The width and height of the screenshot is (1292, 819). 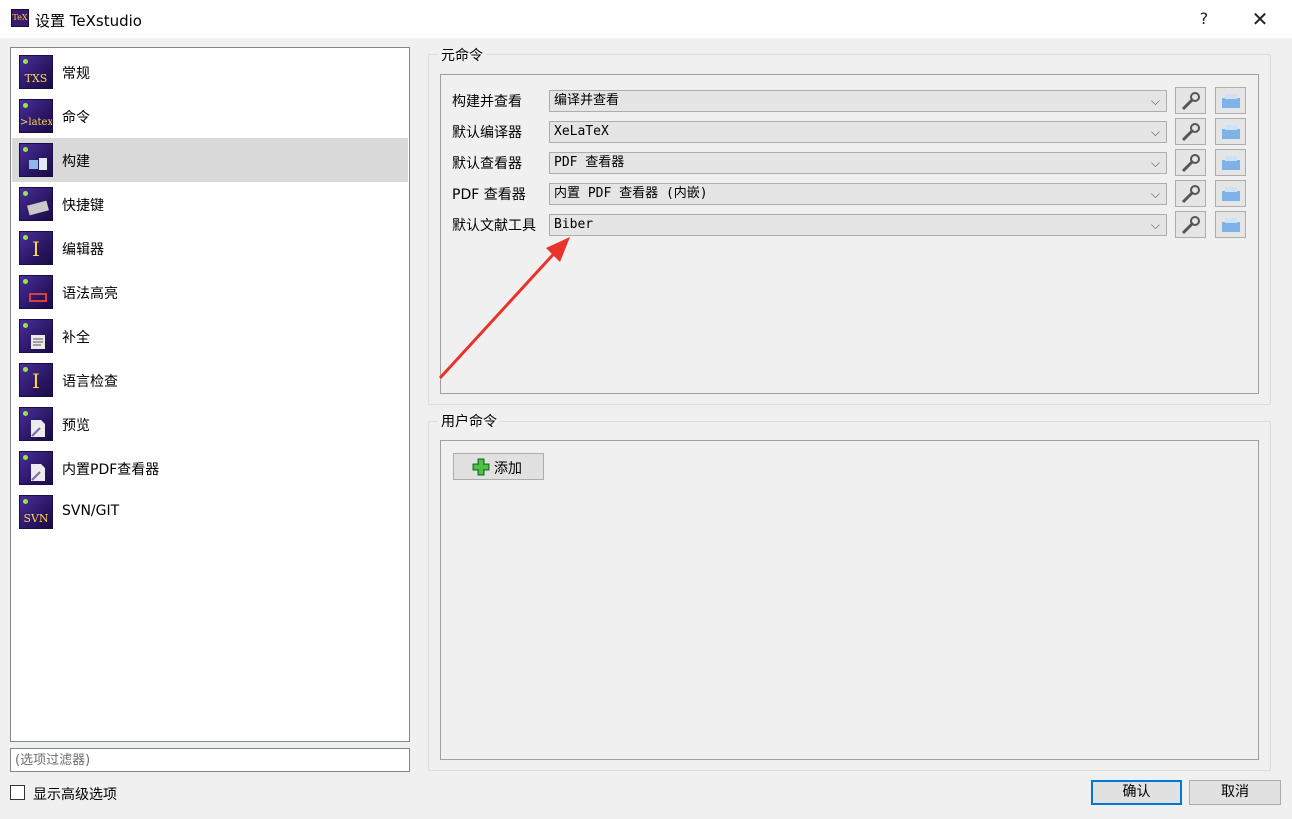 I want to click on plus-icon, so click(x=481, y=467).